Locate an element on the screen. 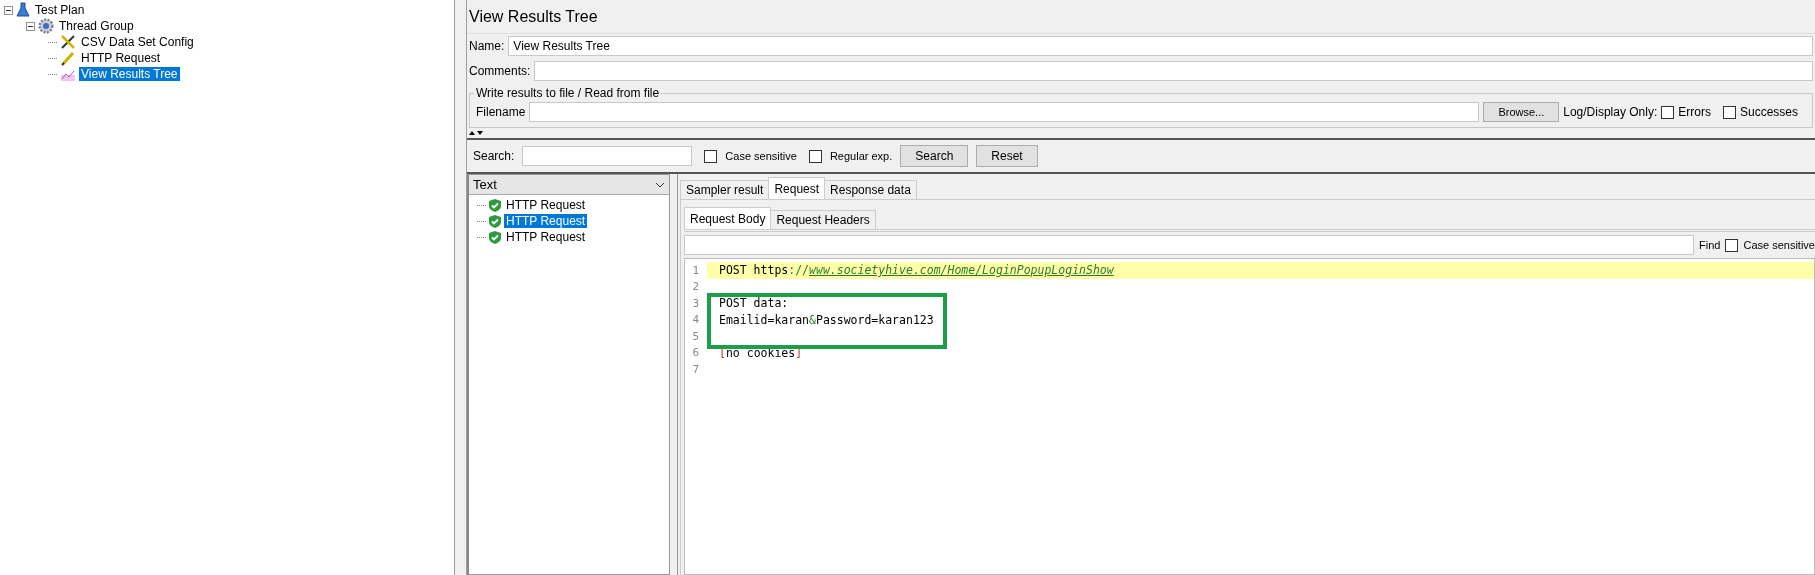  line-number: 4 is located at coordinates (695, 320).